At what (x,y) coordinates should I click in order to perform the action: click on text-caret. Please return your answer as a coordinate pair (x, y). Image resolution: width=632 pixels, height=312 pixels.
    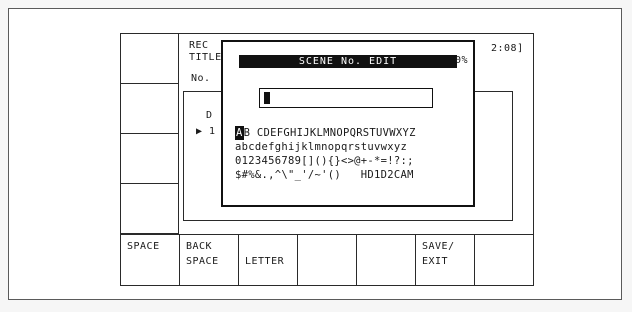
    Looking at the image, I should click on (267, 98).